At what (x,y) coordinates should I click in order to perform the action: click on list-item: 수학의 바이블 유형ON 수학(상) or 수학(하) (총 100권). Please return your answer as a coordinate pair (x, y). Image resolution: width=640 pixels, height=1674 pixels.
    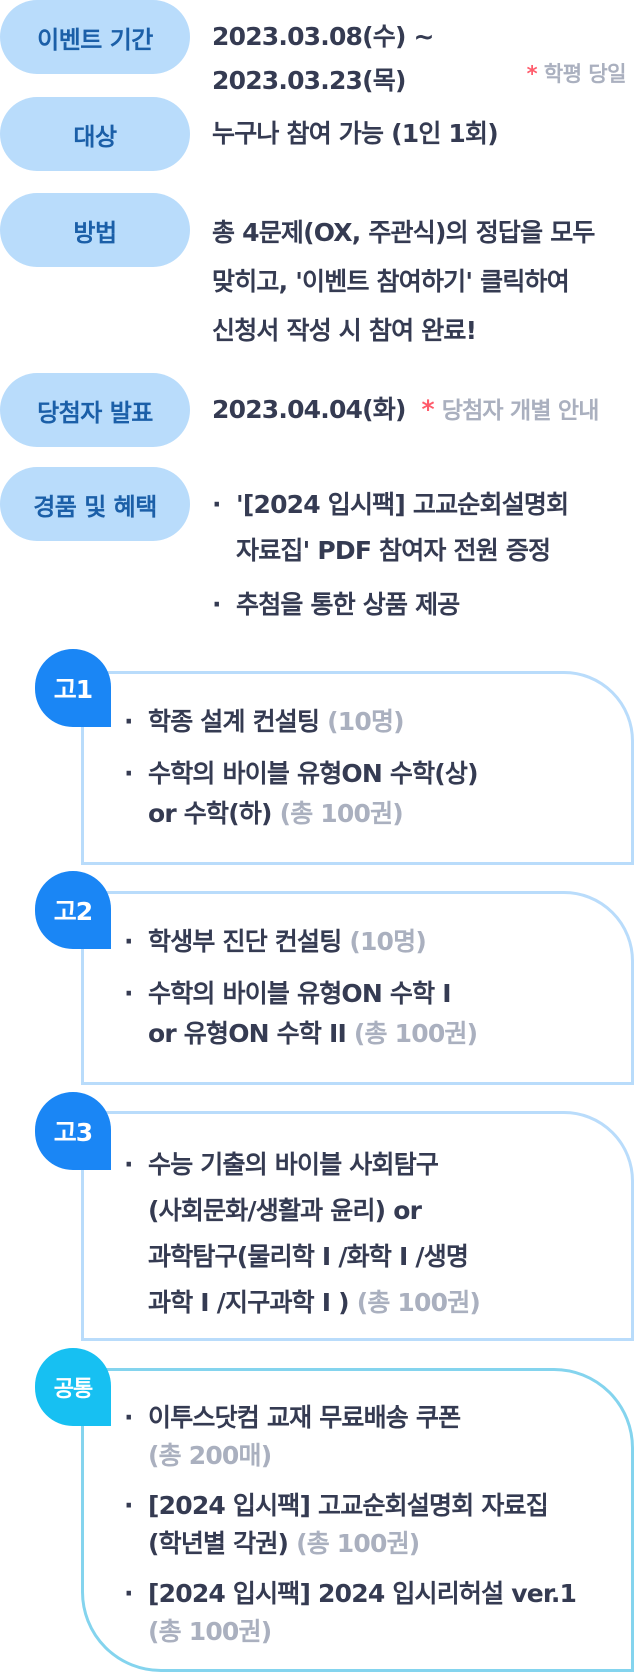
    Looking at the image, I should click on (370, 794).